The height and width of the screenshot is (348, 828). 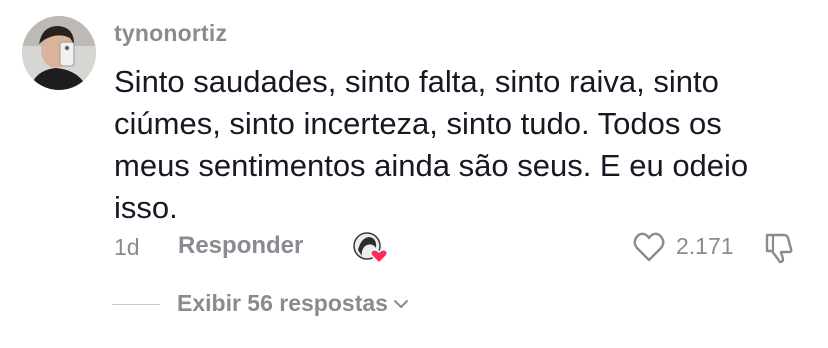 What do you see at coordinates (170, 33) in the screenshot?
I see `comment-username: tynonortiz` at bounding box center [170, 33].